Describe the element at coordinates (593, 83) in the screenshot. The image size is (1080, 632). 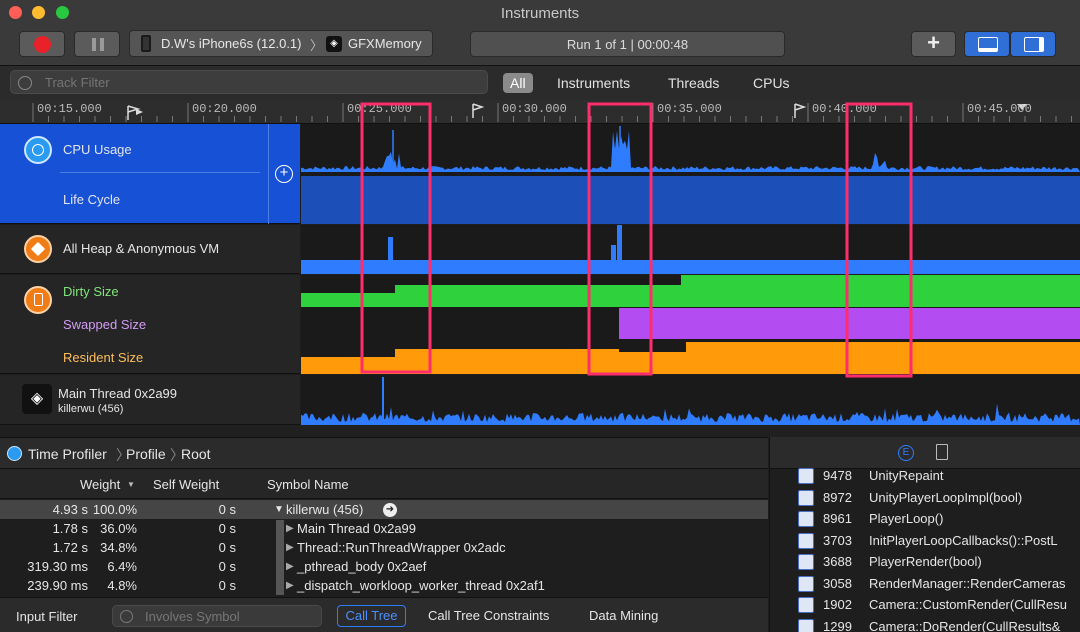
I see `scope-instruments-button: Instruments` at that location.